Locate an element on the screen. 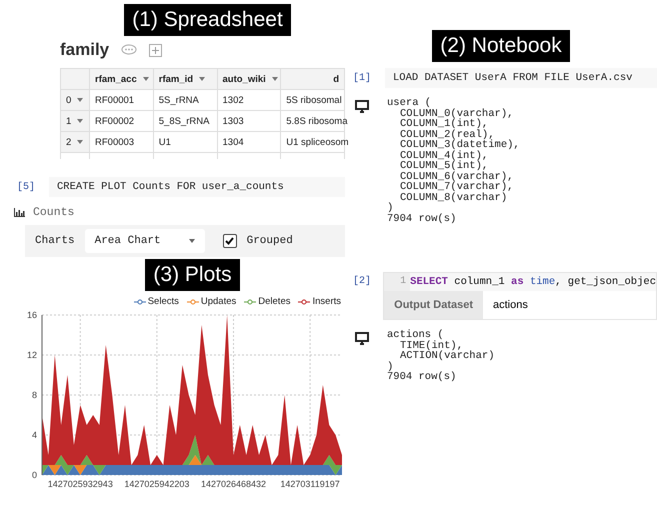 This screenshot has height=525, width=657. output-text: COLUMN_7(varchar), is located at coordinates (456, 187).